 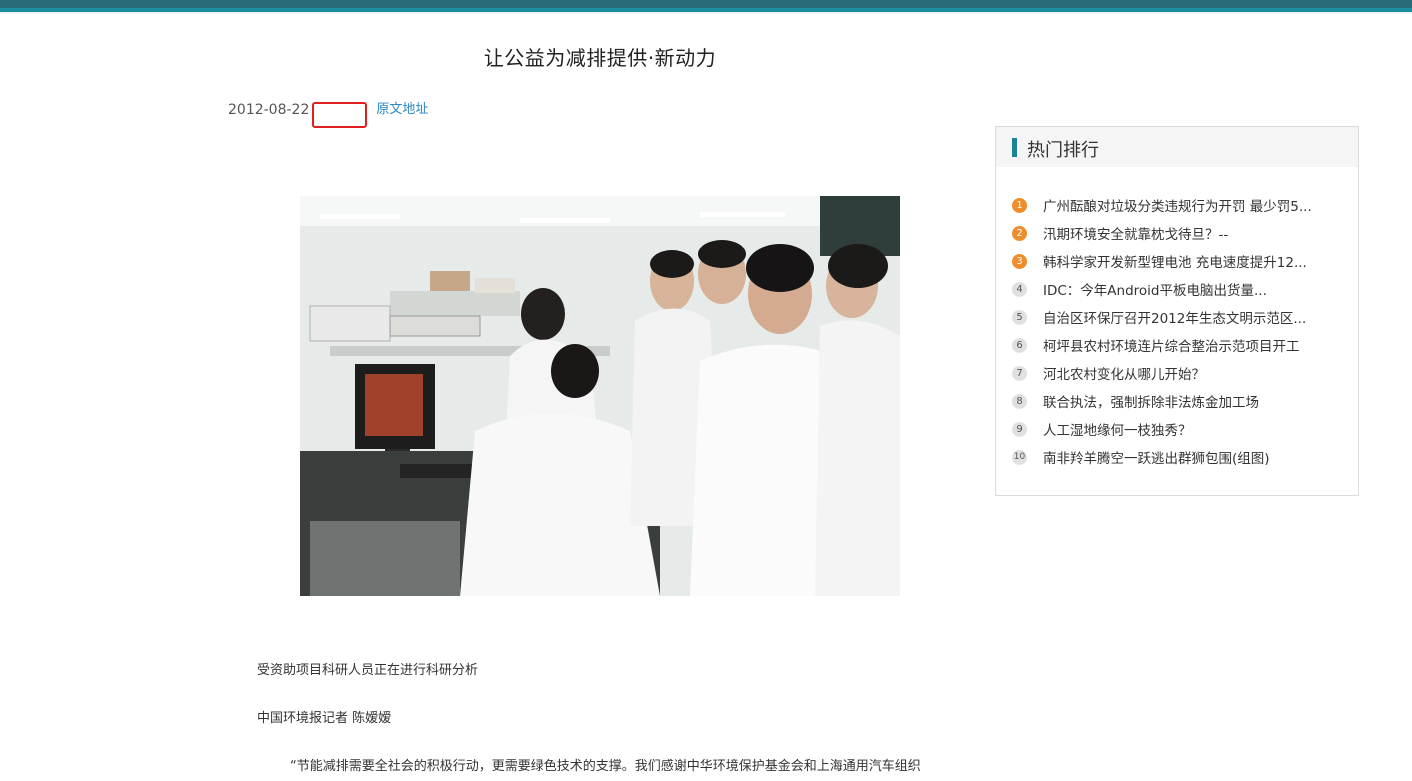 I want to click on reporter-line: 中国环境报记者 陈嫒嫒, so click(x=324, y=718).